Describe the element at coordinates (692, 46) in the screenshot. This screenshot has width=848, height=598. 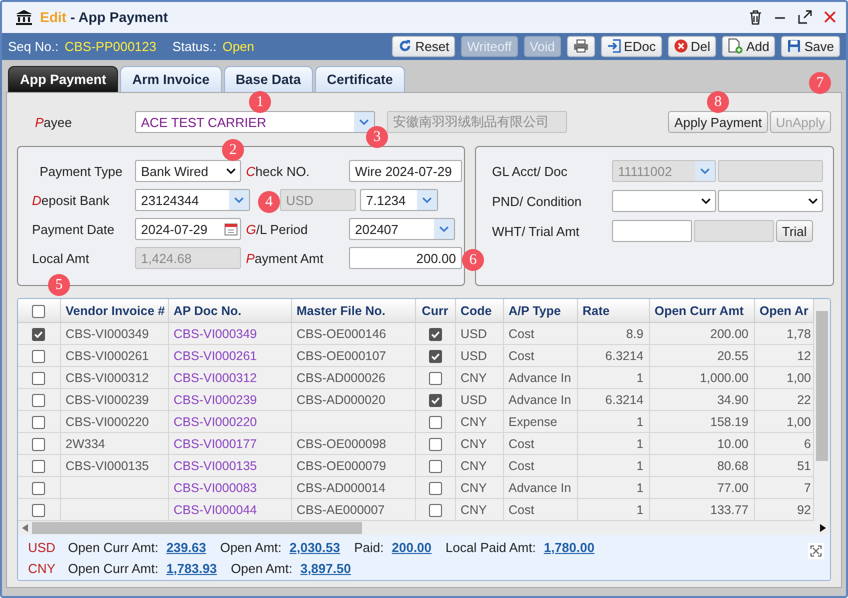
I see `toolbar-button: Del` at that location.